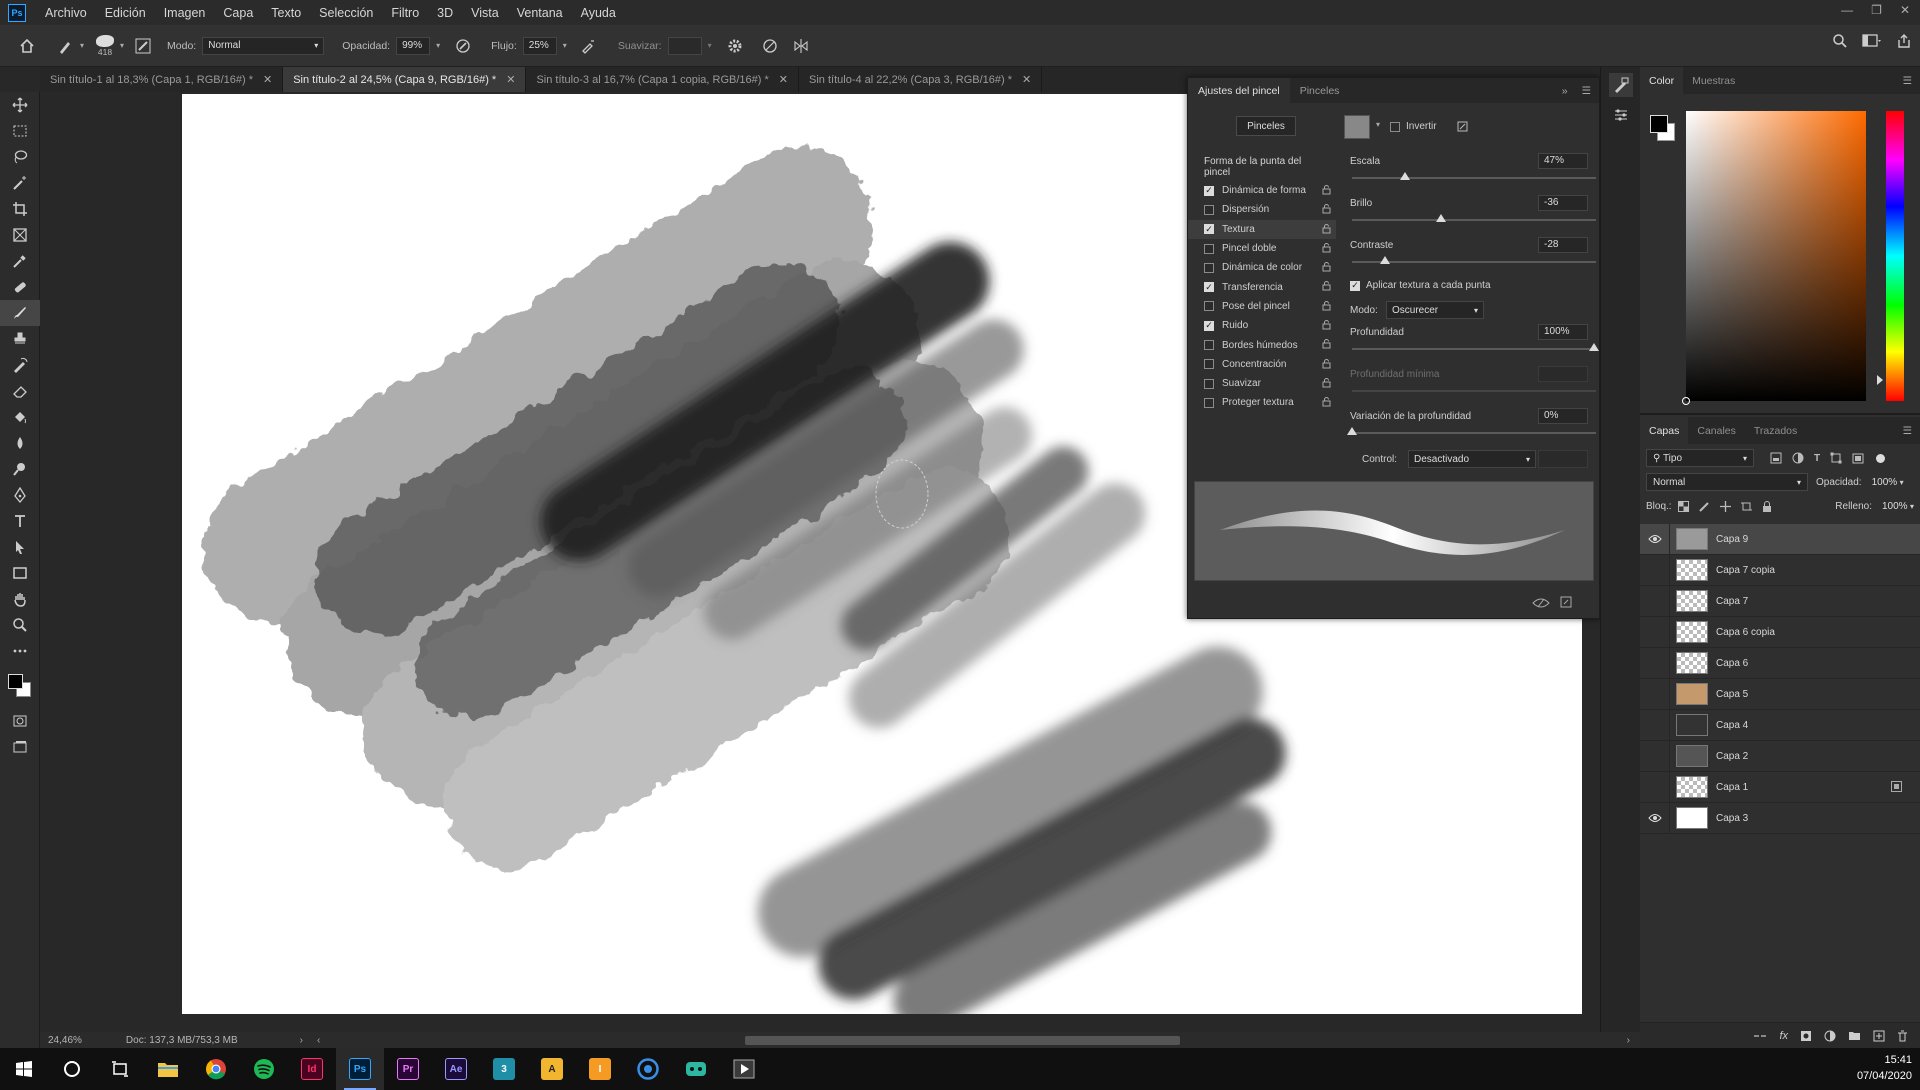  Describe the element at coordinates (1884, 1068) in the screenshot. I see `system-clock: 15:41 07/04/2020` at that location.